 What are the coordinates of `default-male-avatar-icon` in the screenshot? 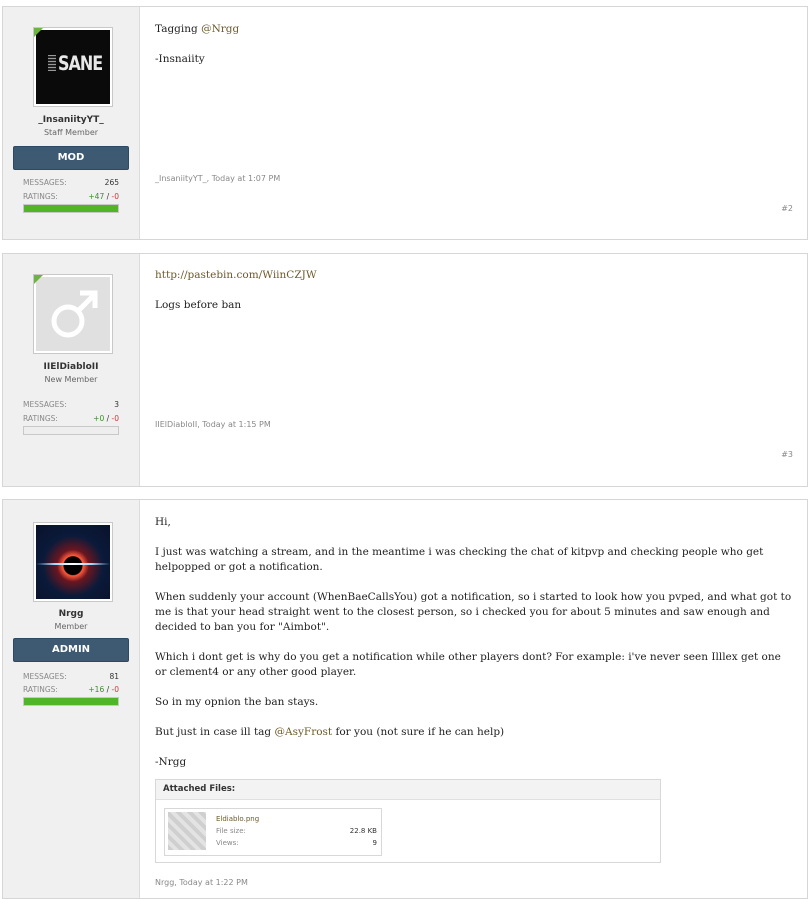 It's located at (74, 314).